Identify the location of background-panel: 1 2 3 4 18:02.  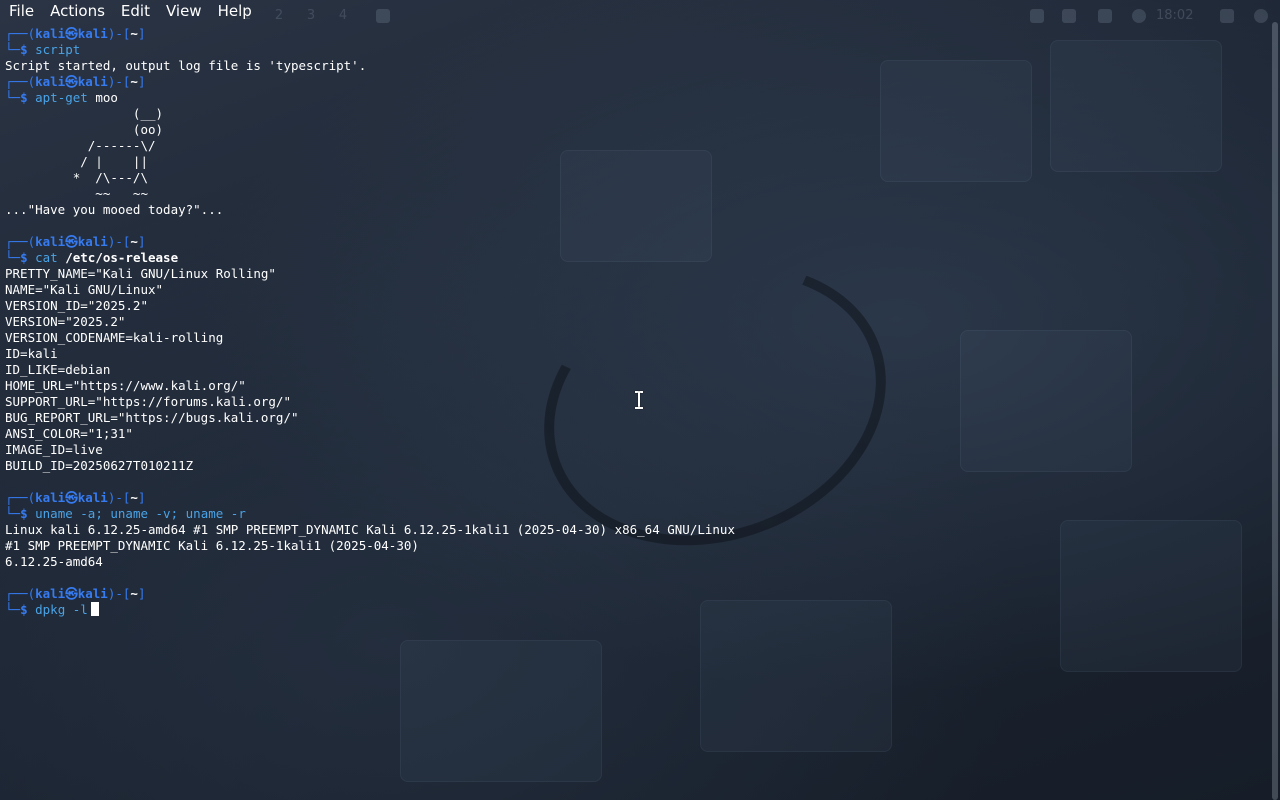
(755, 16).